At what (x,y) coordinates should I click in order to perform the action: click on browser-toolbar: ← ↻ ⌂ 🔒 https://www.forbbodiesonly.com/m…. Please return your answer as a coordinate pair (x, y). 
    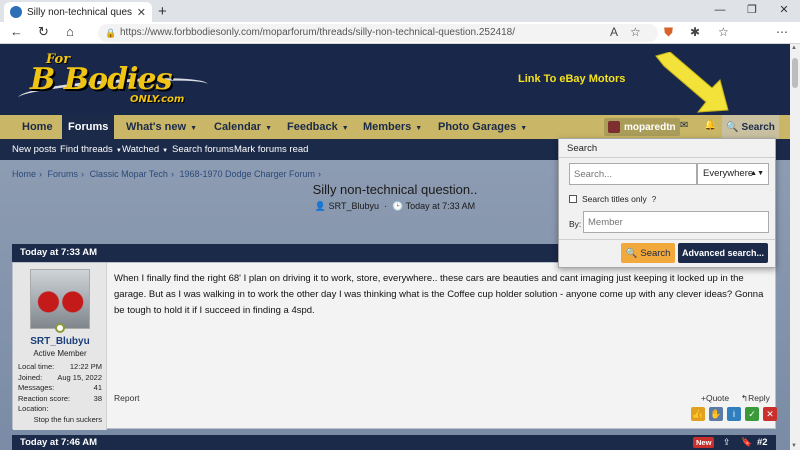
    Looking at the image, I should click on (400, 42).